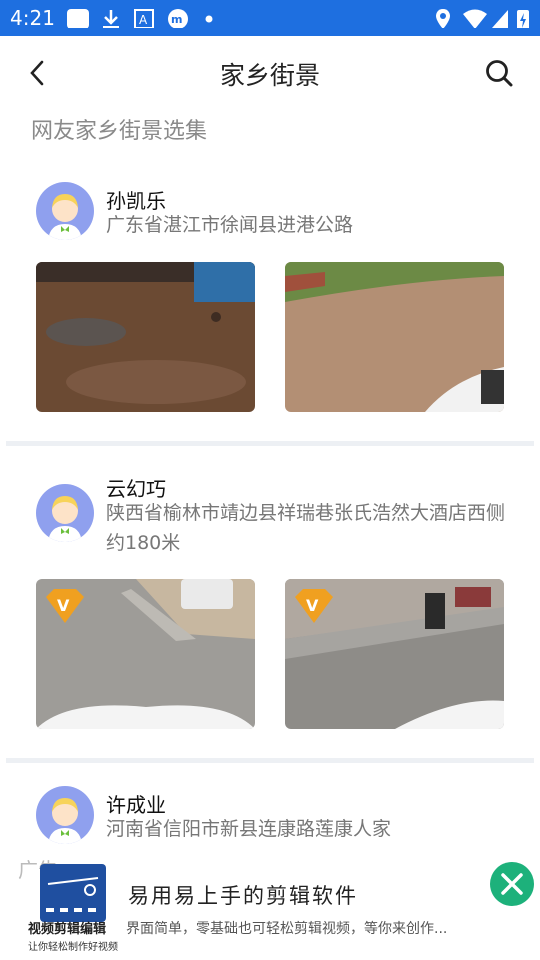 The height and width of the screenshot is (960, 540). What do you see at coordinates (78, 18) in the screenshot?
I see `app-notification-icon` at bounding box center [78, 18].